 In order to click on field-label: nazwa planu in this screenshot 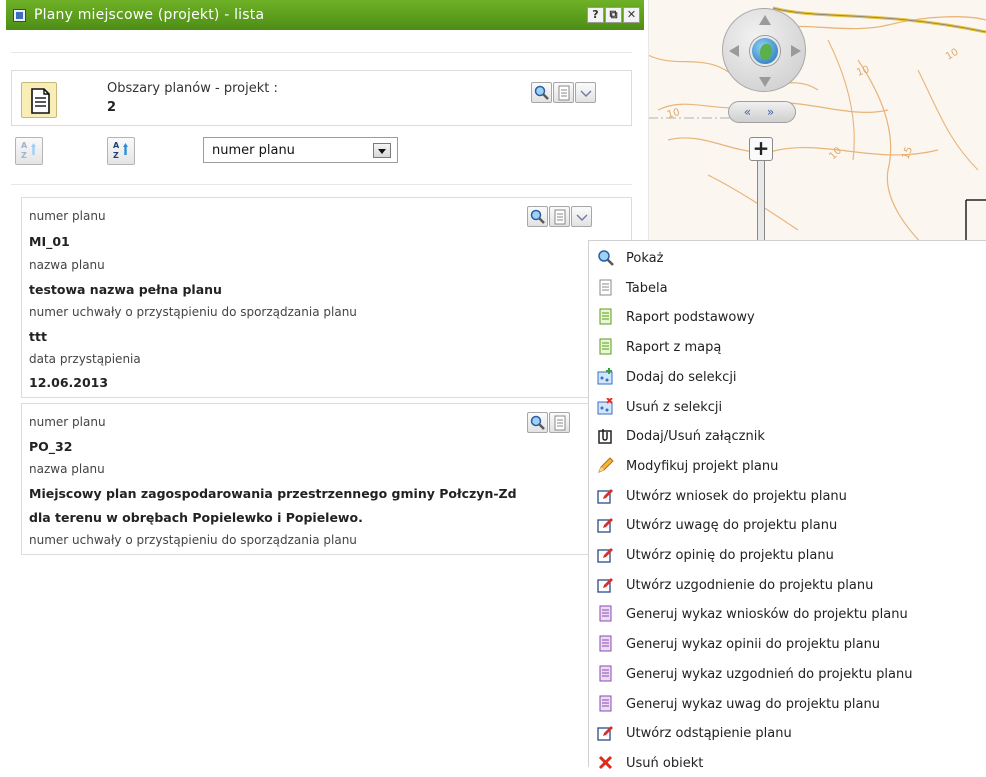, I will do `click(67, 469)`.